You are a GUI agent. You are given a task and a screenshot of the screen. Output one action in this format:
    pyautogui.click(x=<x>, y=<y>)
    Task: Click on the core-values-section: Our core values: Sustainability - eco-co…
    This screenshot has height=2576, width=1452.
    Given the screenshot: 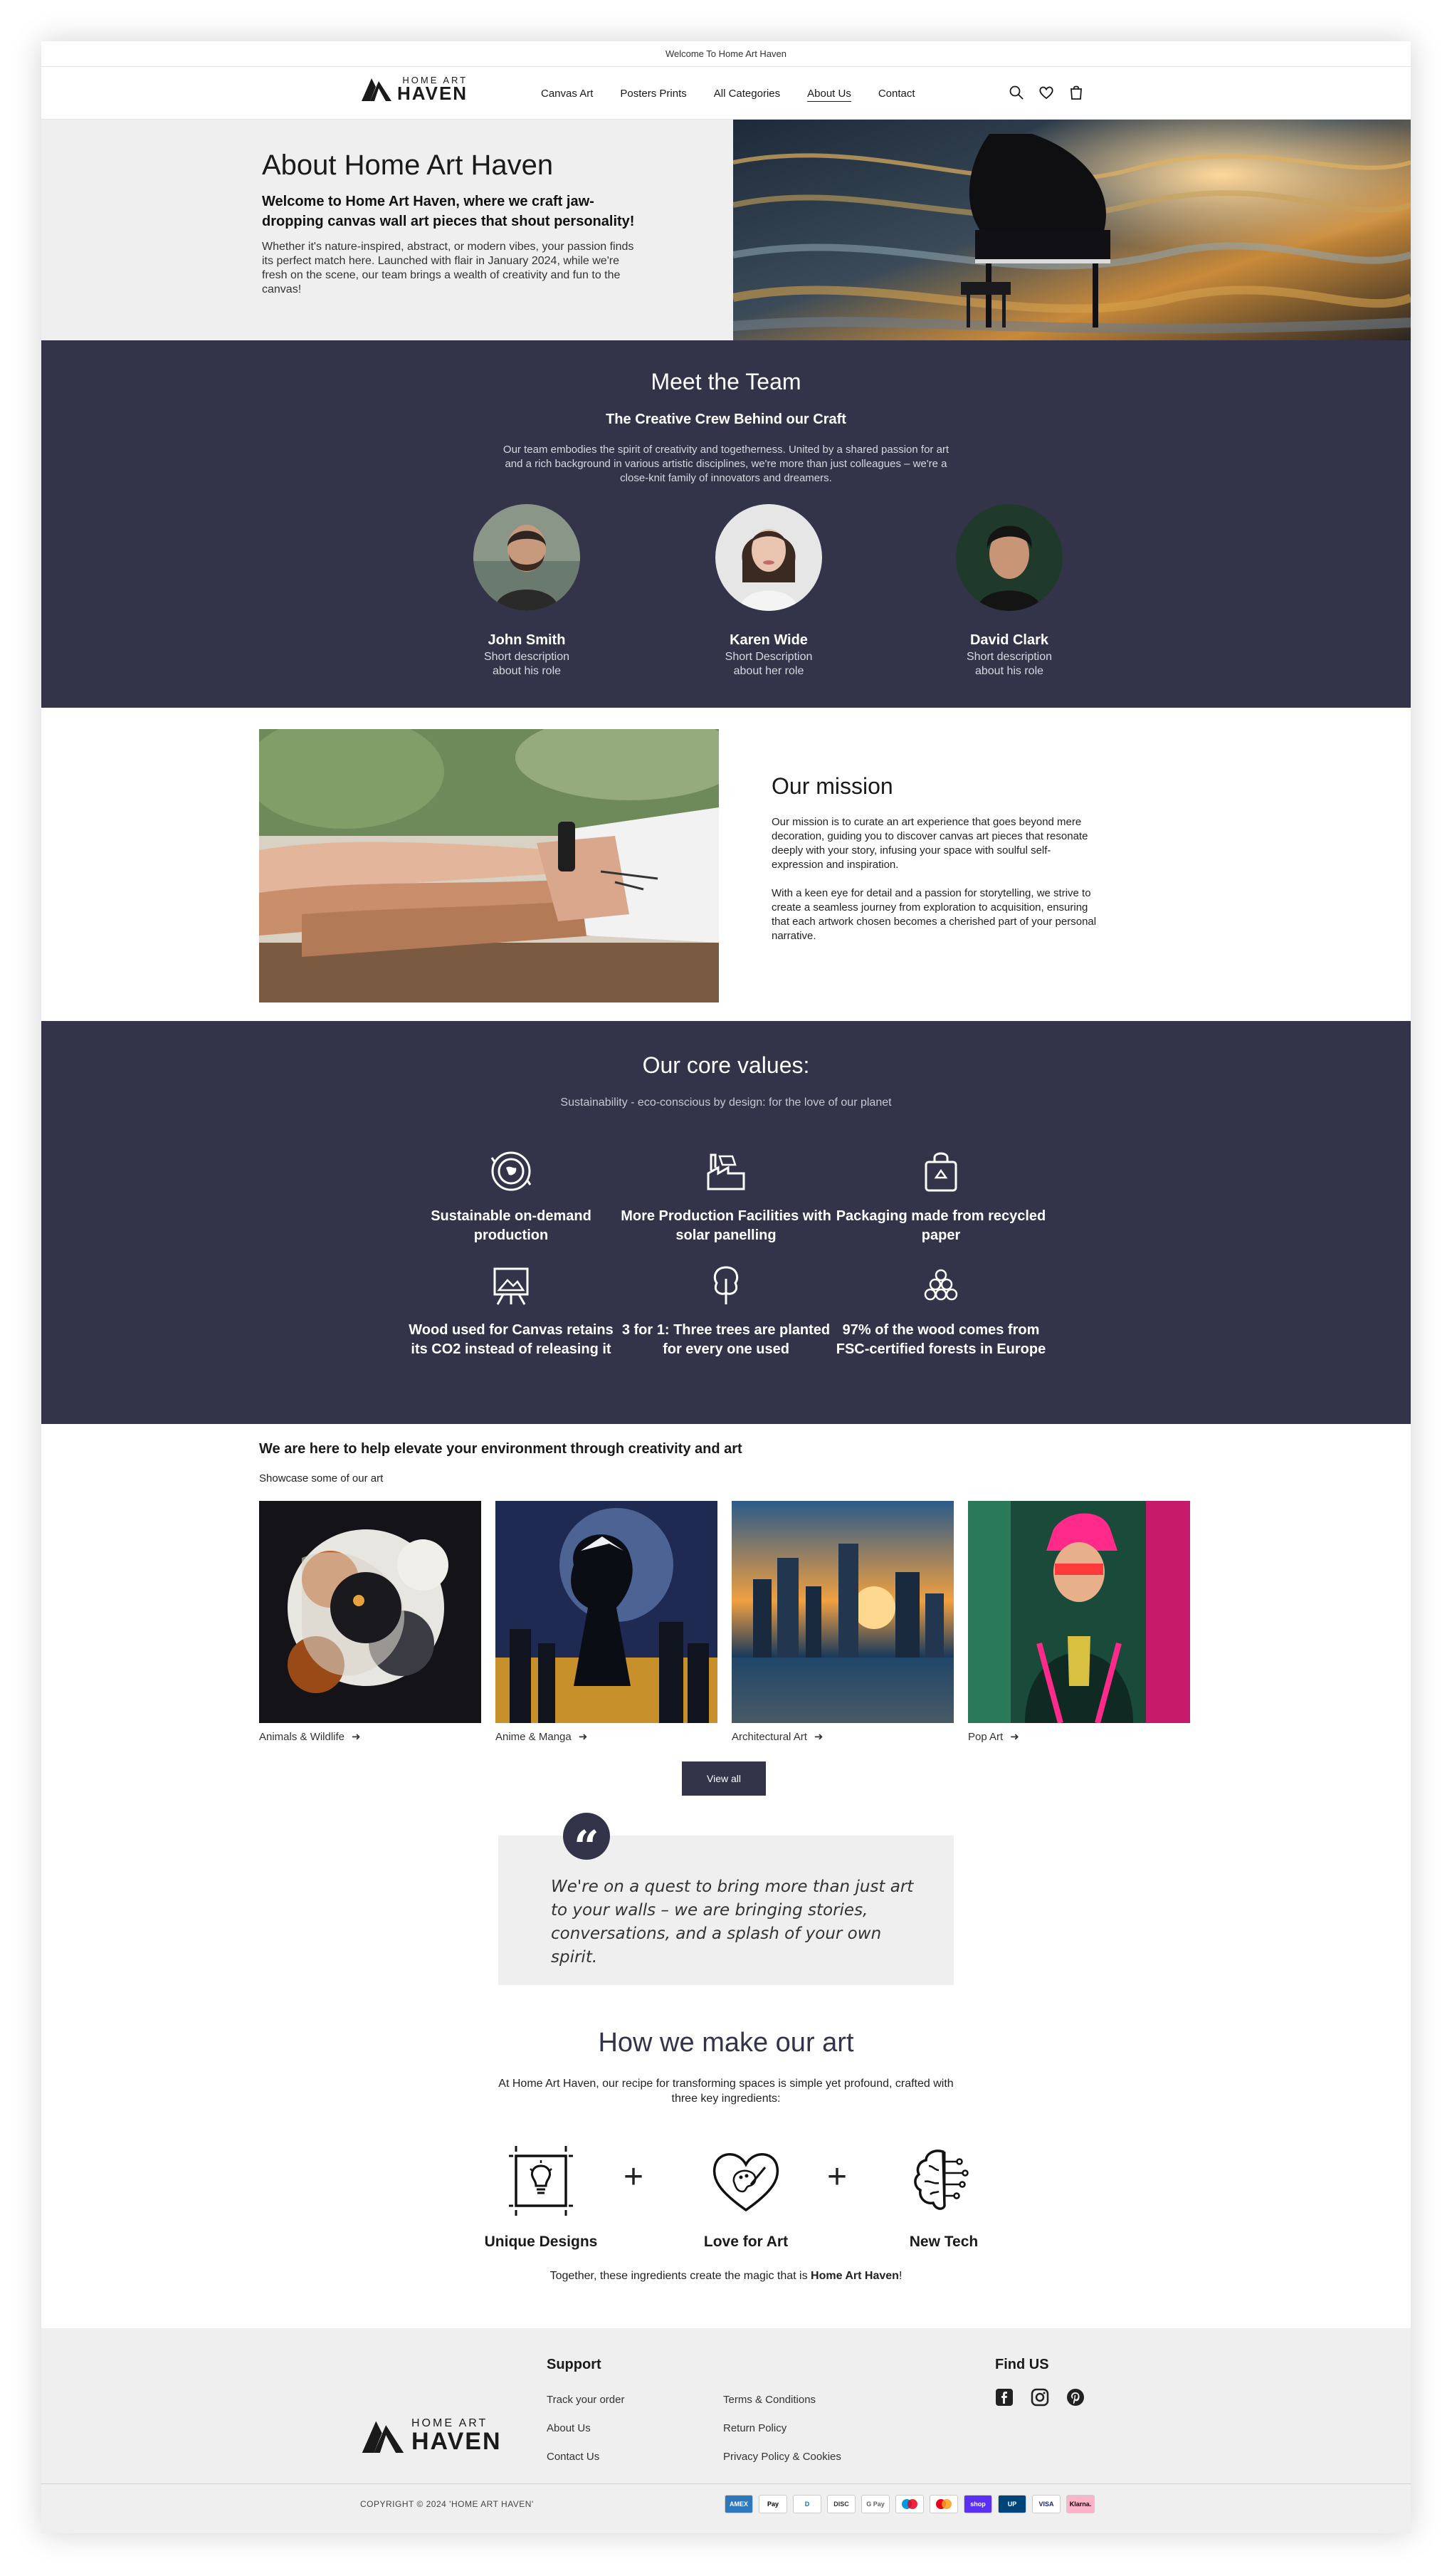 What is the action you would take?
    pyautogui.click(x=726, y=1222)
    